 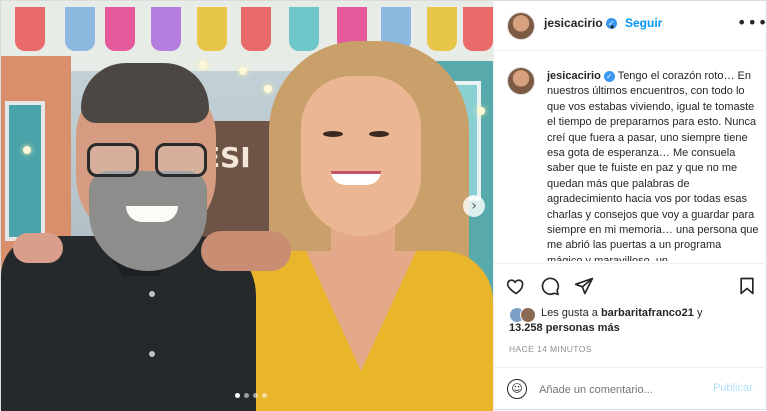 What do you see at coordinates (564, 328) in the screenshot?
I see `likes-count: 13.258 personas más` at bounding box center [564, 328].